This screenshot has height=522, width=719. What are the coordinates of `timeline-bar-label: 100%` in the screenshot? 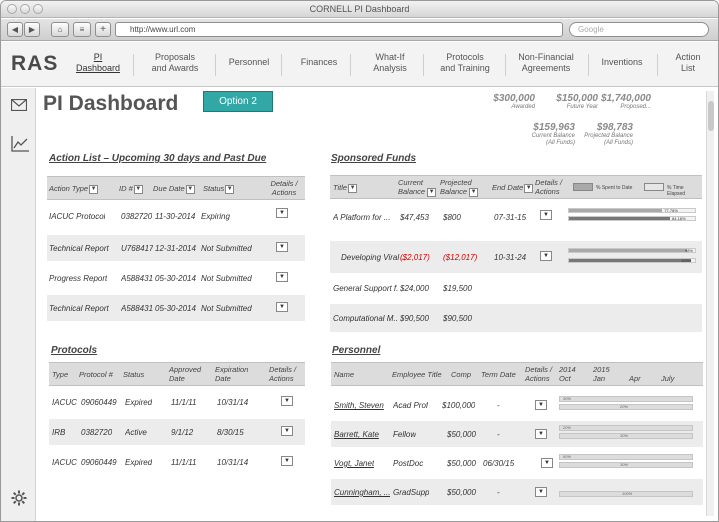 It's located at (627, 493).